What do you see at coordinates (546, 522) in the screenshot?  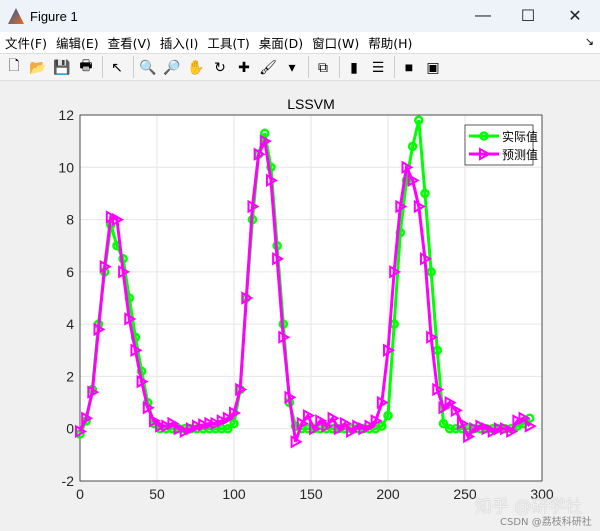 I see `watermark-csdn: CSDN @荔枝科研社` at bounding box center [546, 522].